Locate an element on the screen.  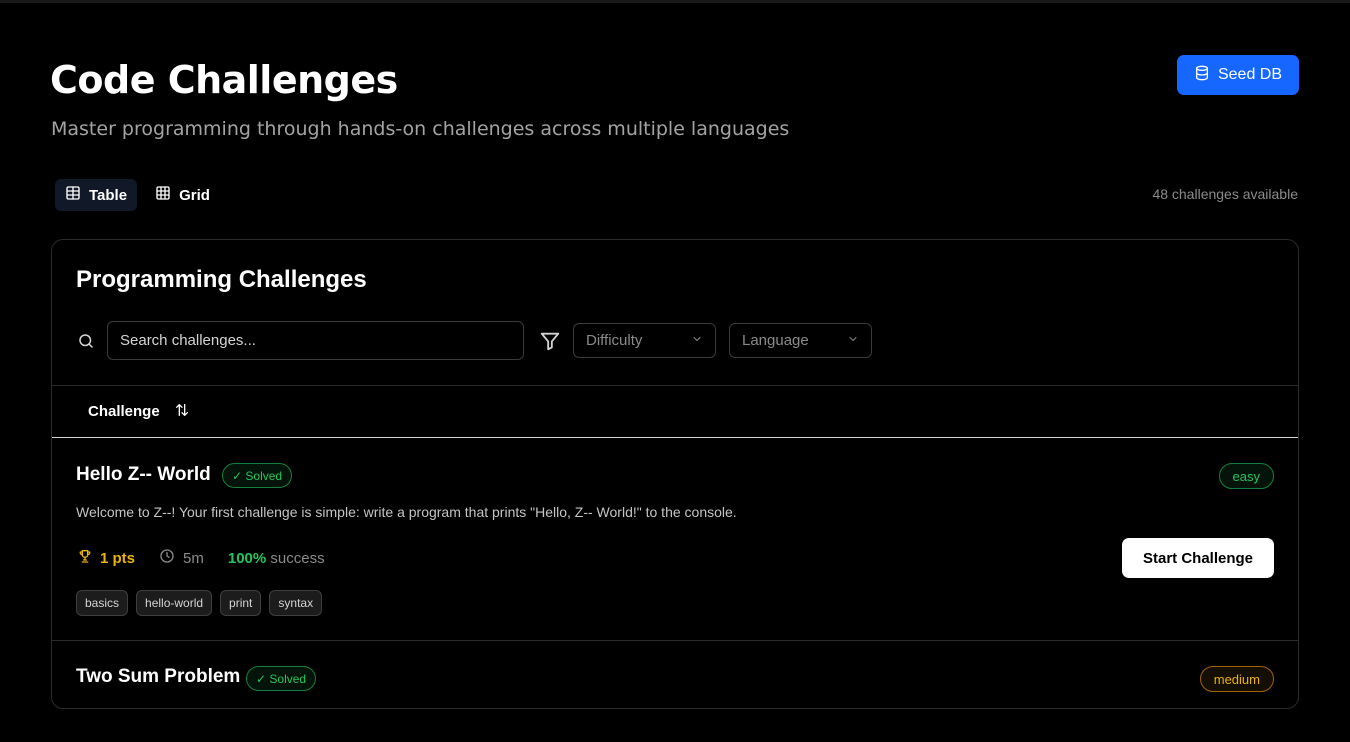
database-icon is located at coordinates (1202, 75).